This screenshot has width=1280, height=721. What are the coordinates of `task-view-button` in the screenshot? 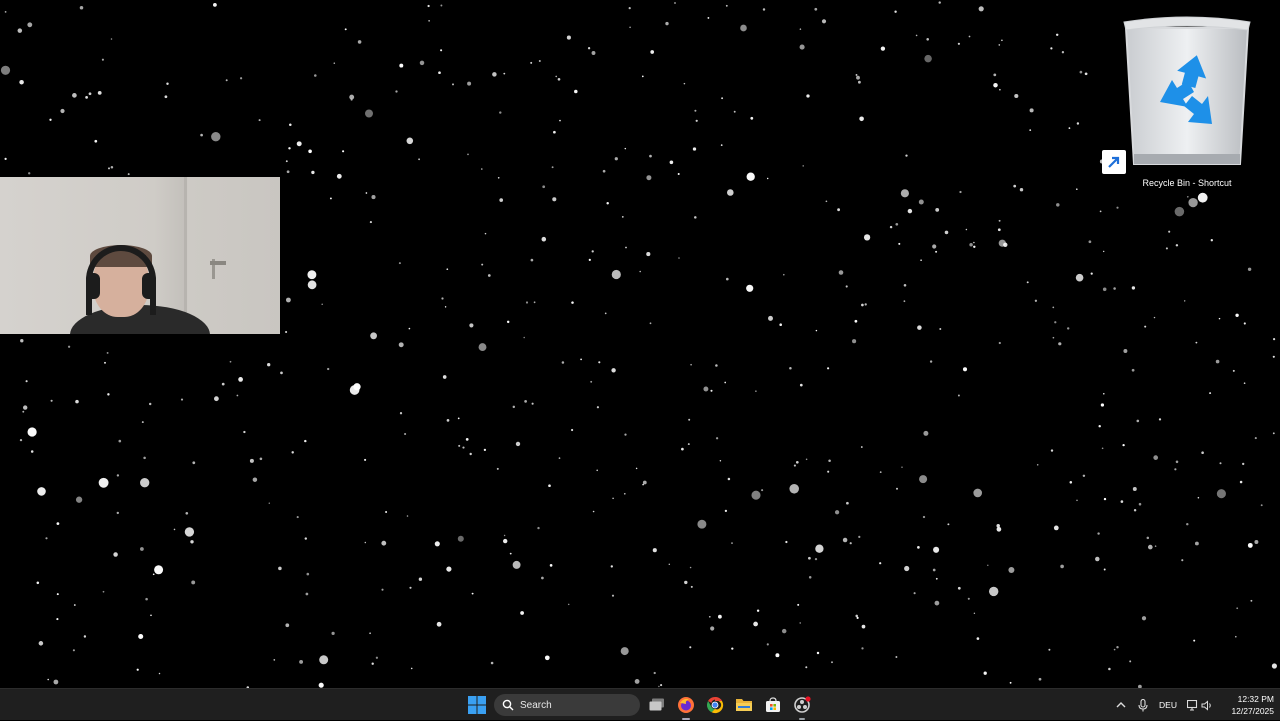 It's located at (657, 705).